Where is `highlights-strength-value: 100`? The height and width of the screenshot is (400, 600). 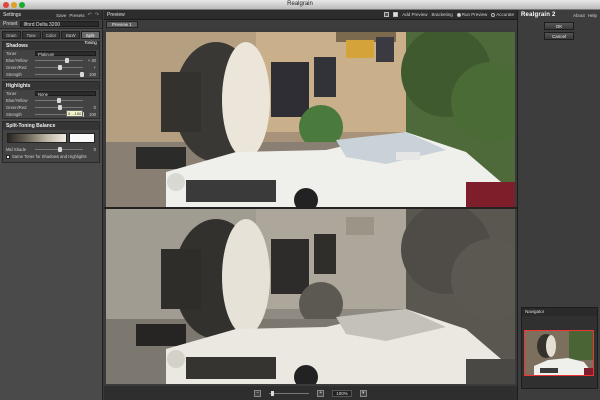
highlights-strength-value: 100 is located at coordinates (92, 114).